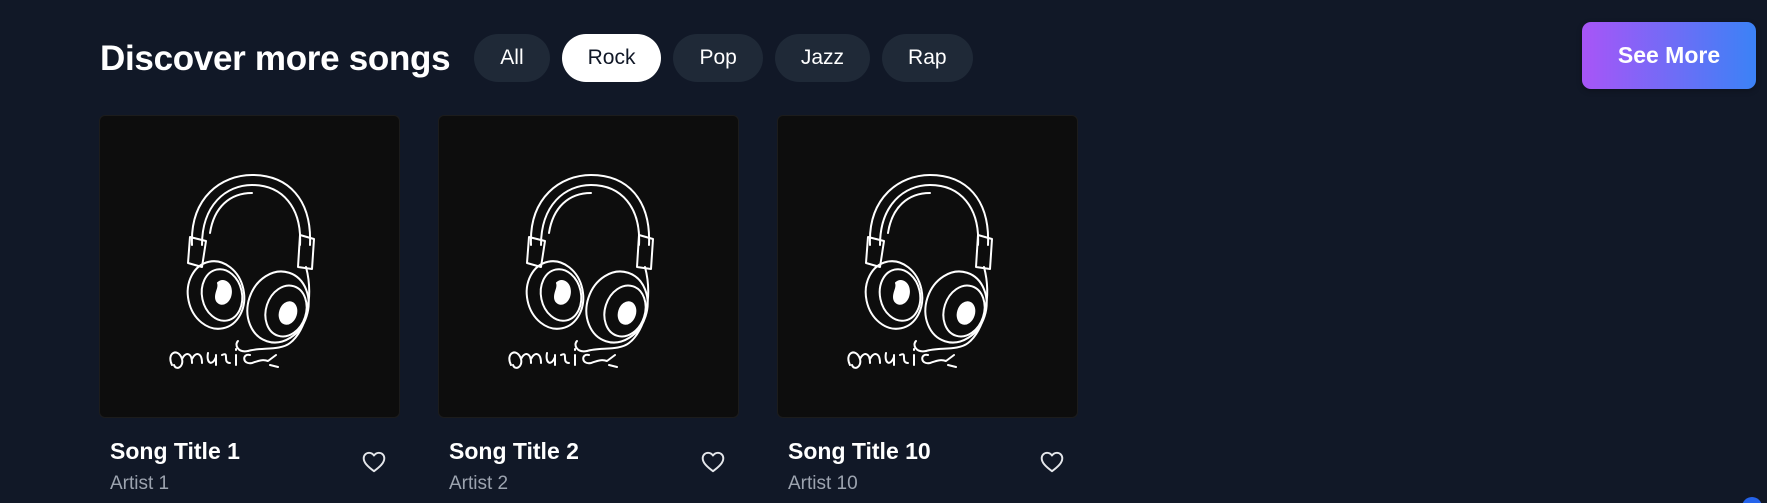 Image resolution: width=1767 pixels, height=503 pixels. Describe the element at coordinates (512, 58) in the screenshot. I see `genre-chip-all: All` at that location.